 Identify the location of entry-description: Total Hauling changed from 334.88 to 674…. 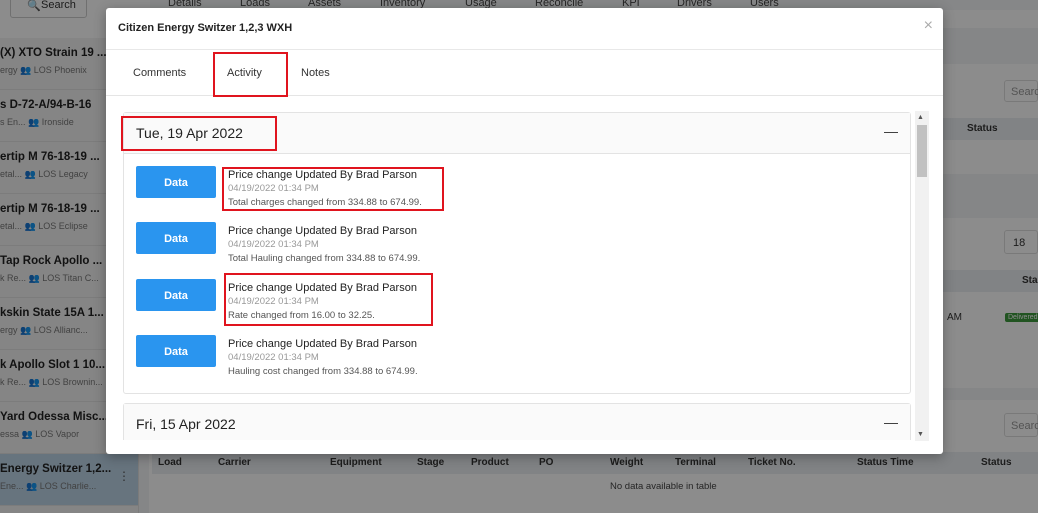
(324, 258).